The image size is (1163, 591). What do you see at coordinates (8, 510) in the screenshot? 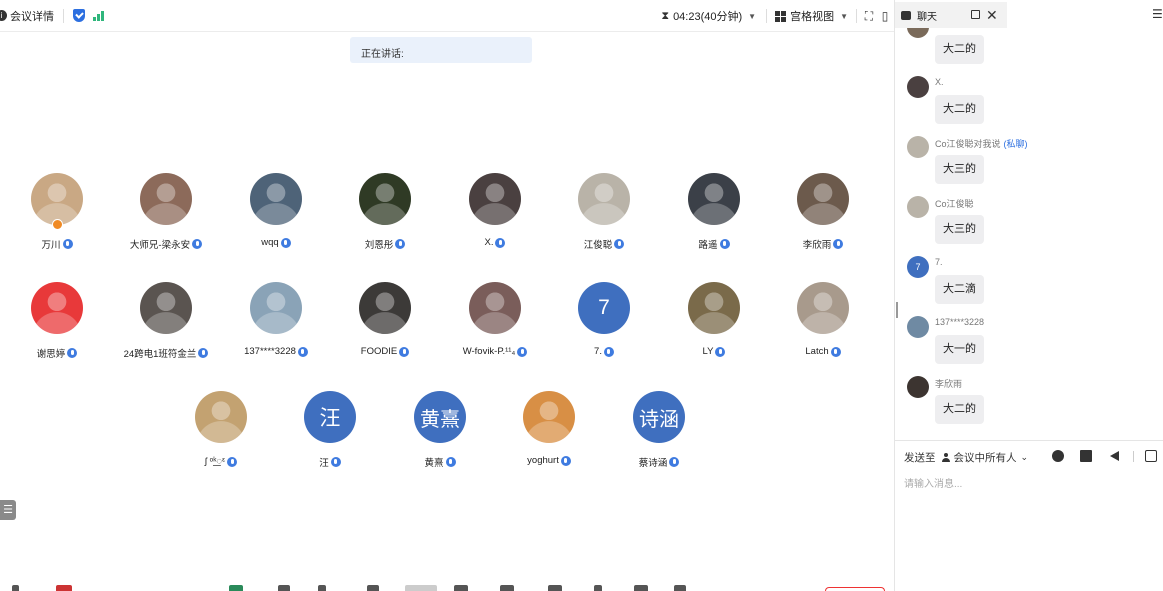
I see `floating-menu-button: ☰` at bounding box center [8, 510].